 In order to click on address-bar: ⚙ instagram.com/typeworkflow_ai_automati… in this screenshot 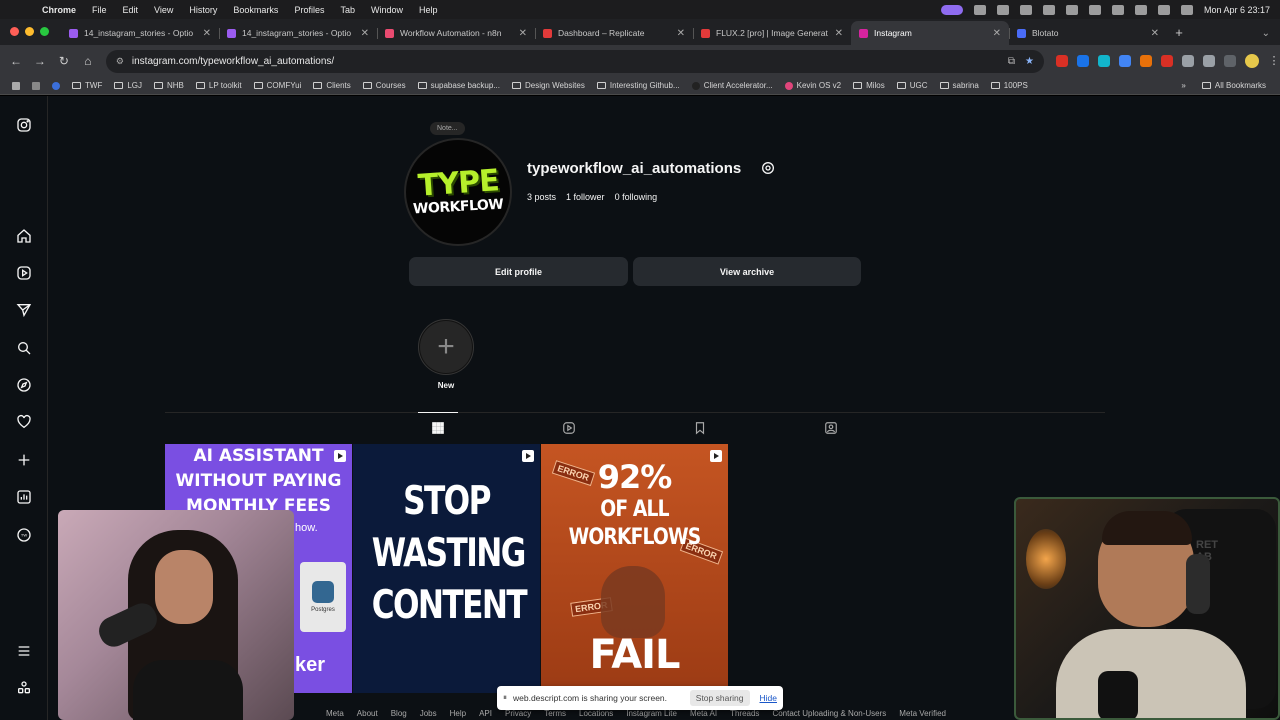, I will do `click(574, 61)`.